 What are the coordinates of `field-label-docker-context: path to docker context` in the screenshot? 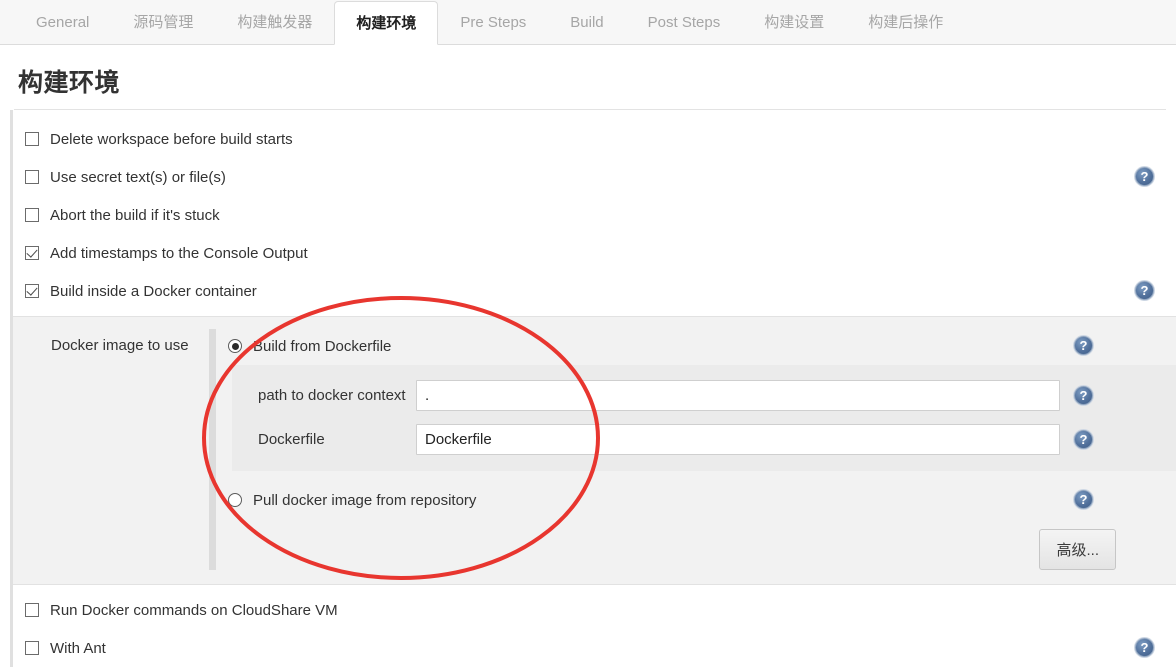 It's located at (332, 395).